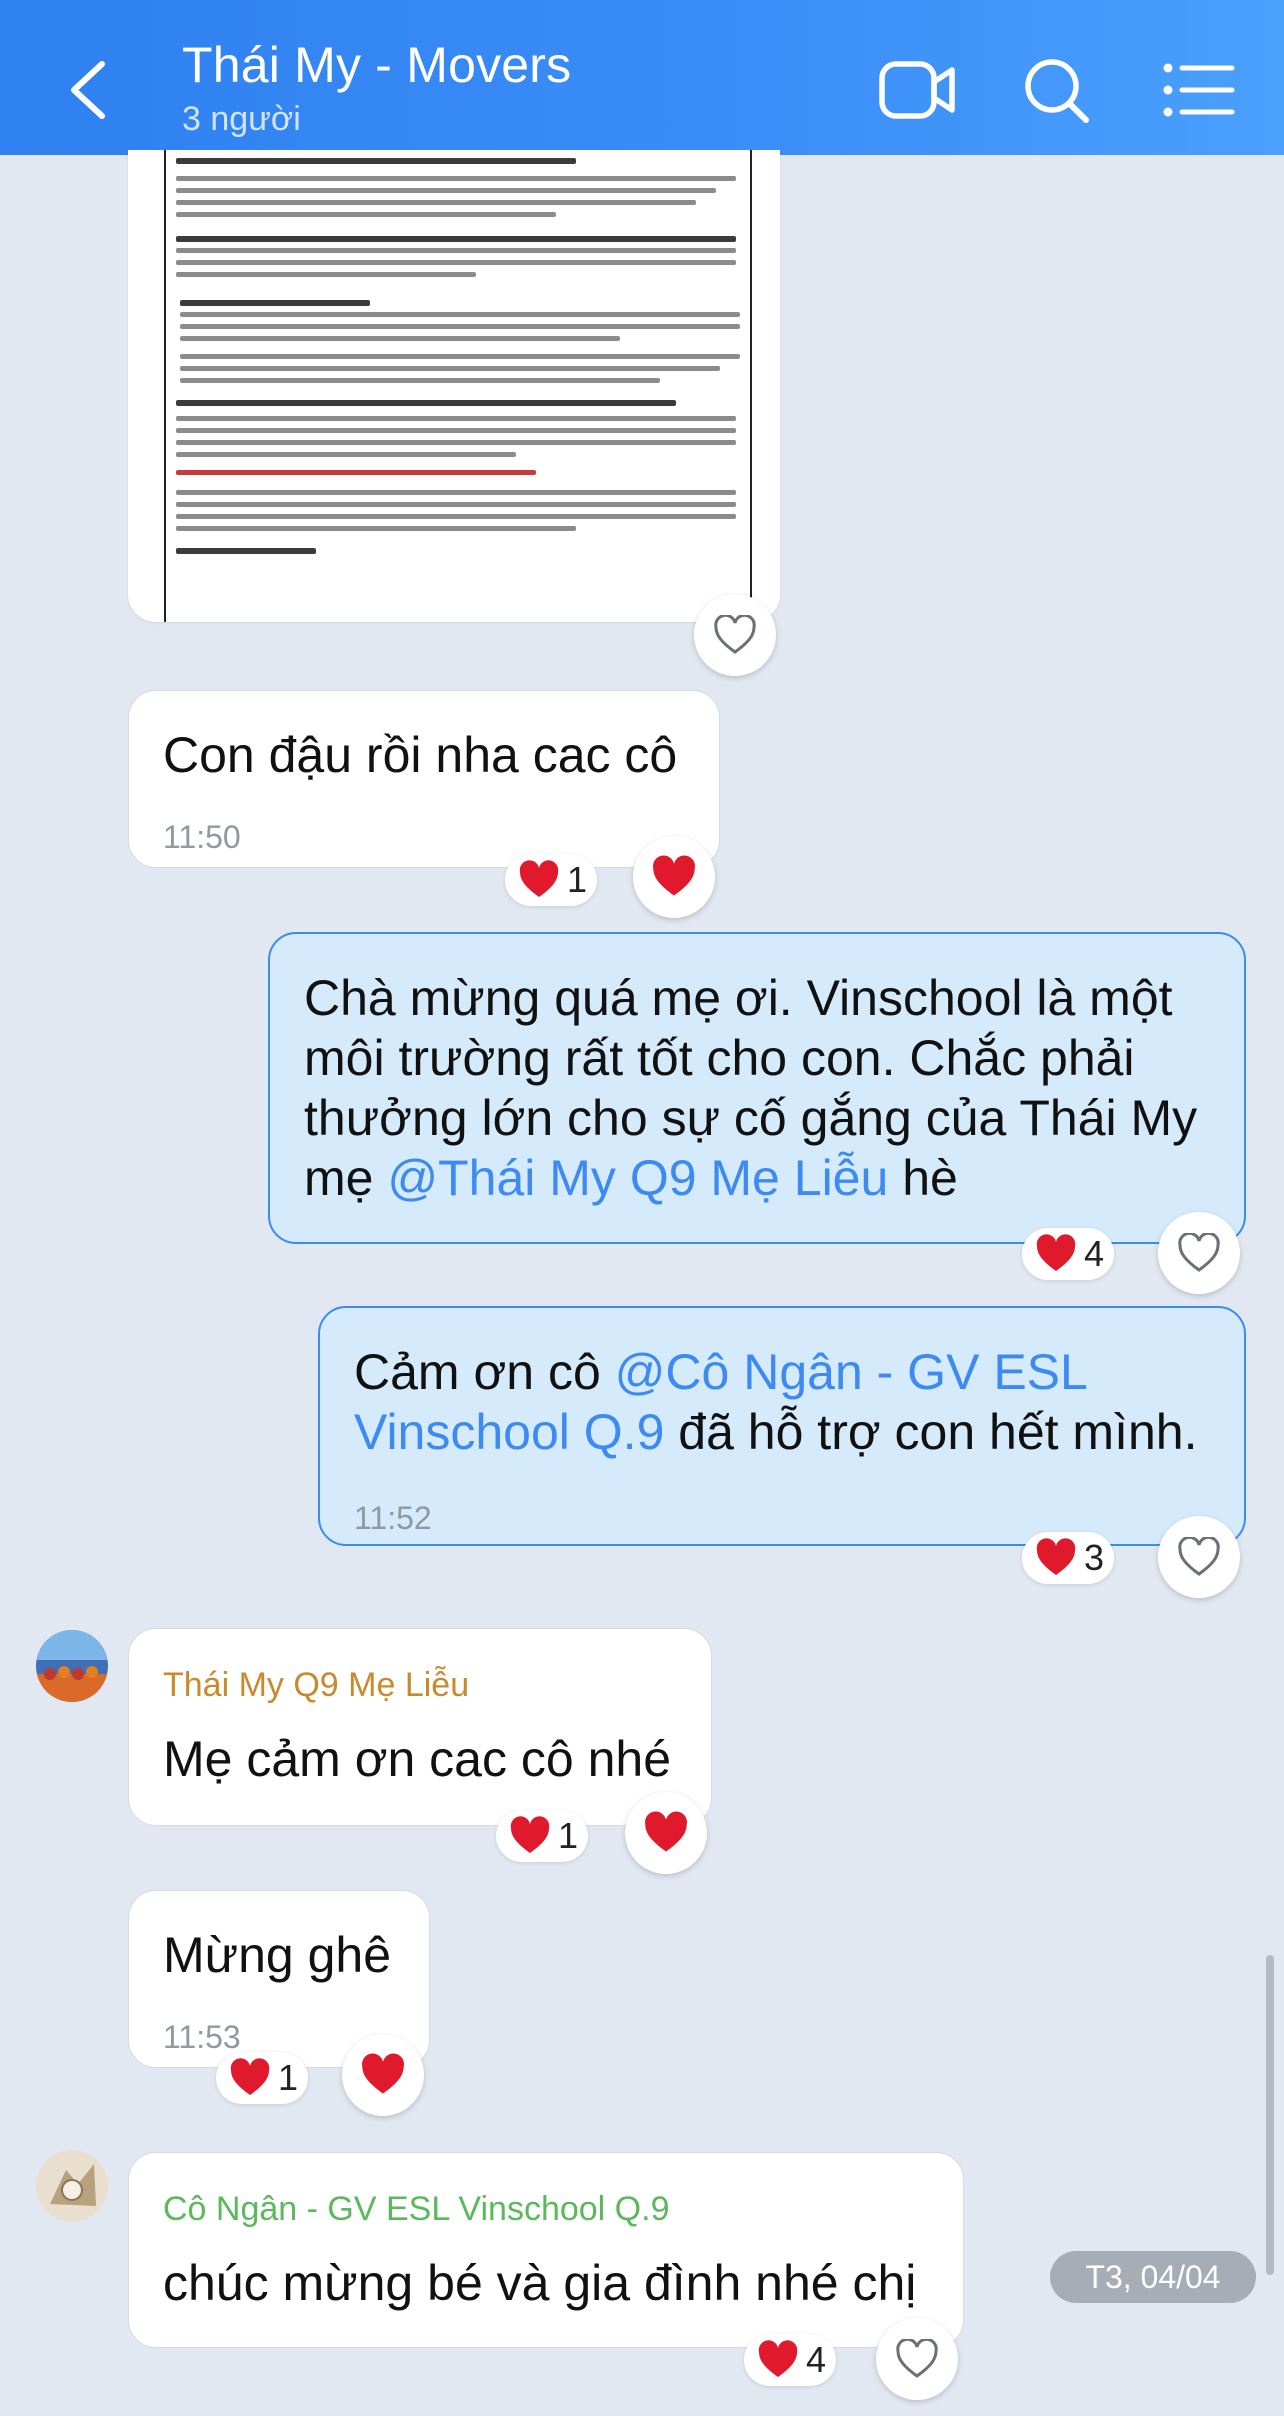 The image size is (1284, 2416). I want to click on document-image, so click(458, 386).